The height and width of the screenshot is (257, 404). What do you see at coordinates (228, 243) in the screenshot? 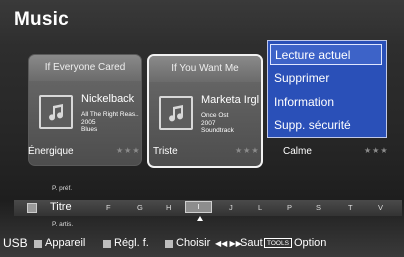
I see `skip-arrows-icon: ◀◀ ▶▶` at bounding box center [228, 243].